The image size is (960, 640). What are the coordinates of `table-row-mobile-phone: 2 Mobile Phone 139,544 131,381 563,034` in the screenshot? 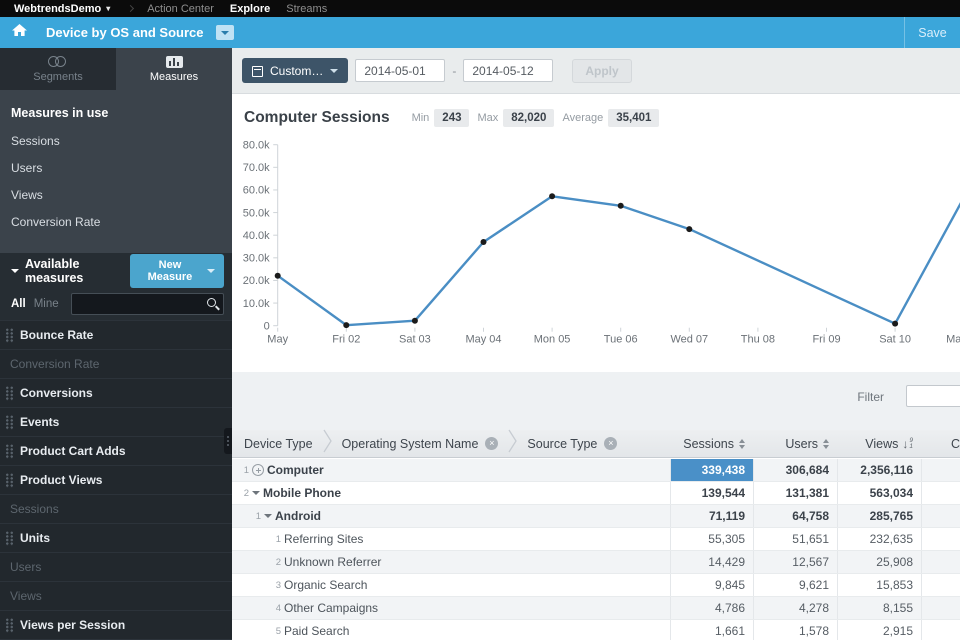 It's located at (596, 493).